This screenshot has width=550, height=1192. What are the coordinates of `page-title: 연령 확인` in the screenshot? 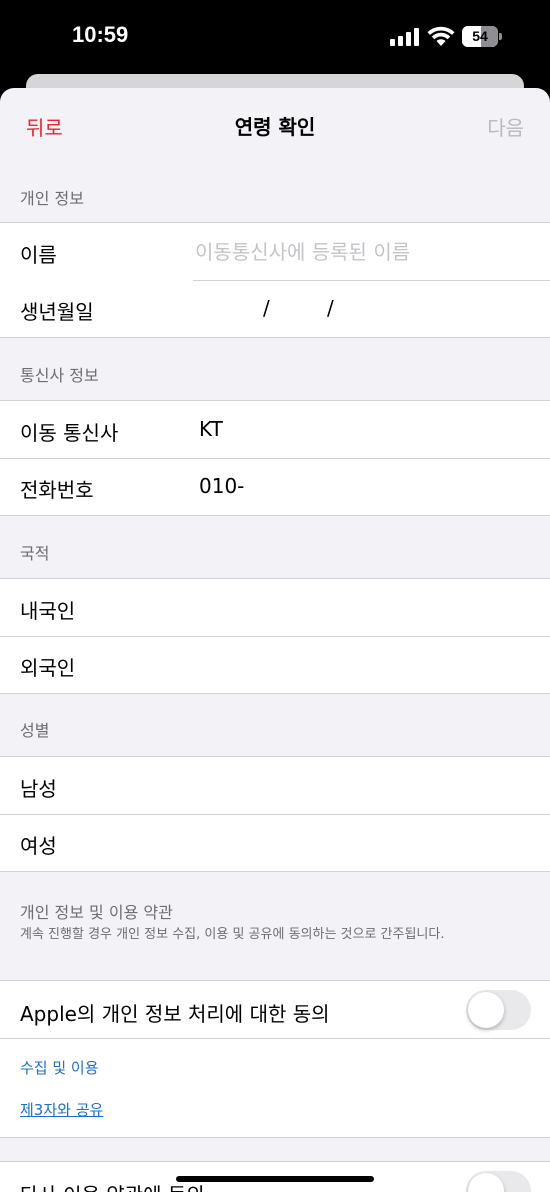 It's located at (275, 127).